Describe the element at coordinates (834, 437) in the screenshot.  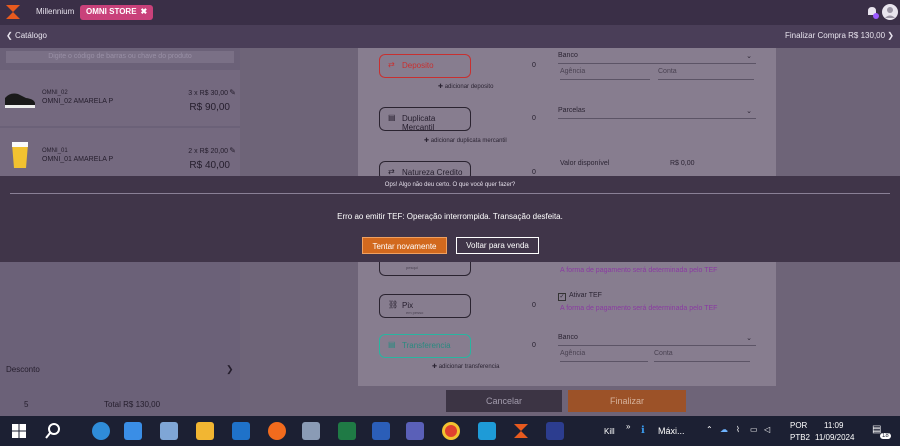
I see `clock-date: 11/09/2024` at that location.